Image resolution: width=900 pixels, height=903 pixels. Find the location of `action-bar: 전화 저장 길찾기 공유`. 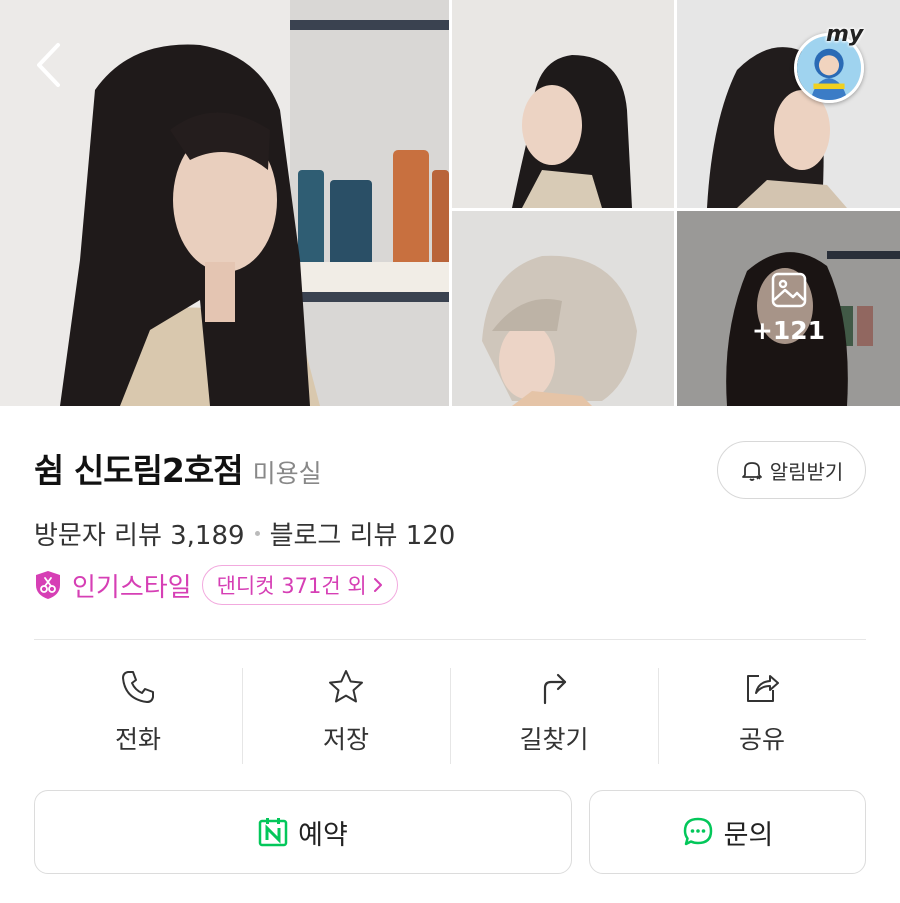

action-bar: 전화 저장 길찾기 공유 is located at coordinates (450, 716).